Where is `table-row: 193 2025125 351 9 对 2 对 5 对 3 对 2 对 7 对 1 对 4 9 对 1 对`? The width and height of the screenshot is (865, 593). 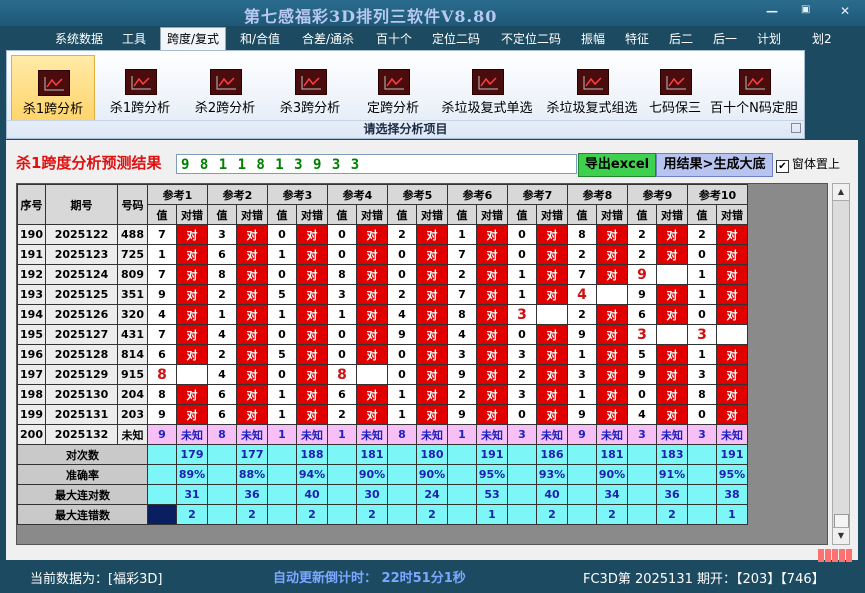
table-row: 193 2025125 351 9 对 2 对 5 对 3 对 2 对 7 对 1 对 4 9 对 1 对 is located at coordinates (382, 294).